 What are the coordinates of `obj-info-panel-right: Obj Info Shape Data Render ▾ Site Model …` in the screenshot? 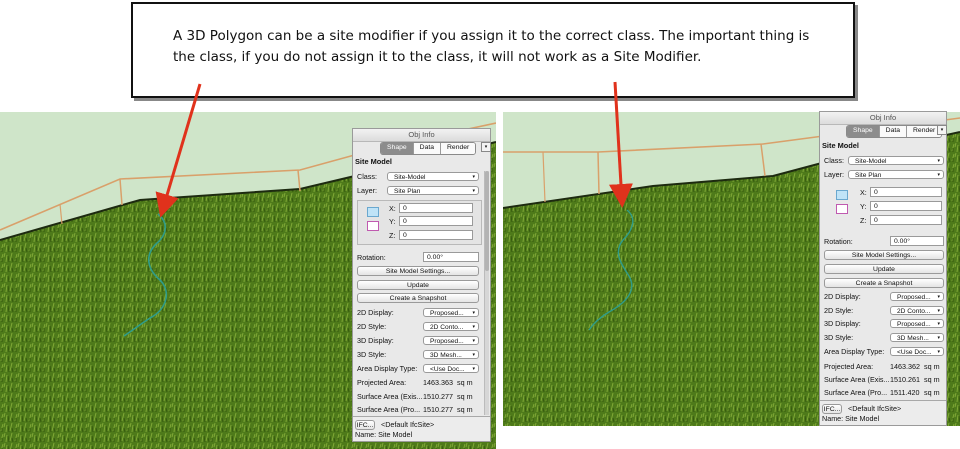 It's located at (883, 268).